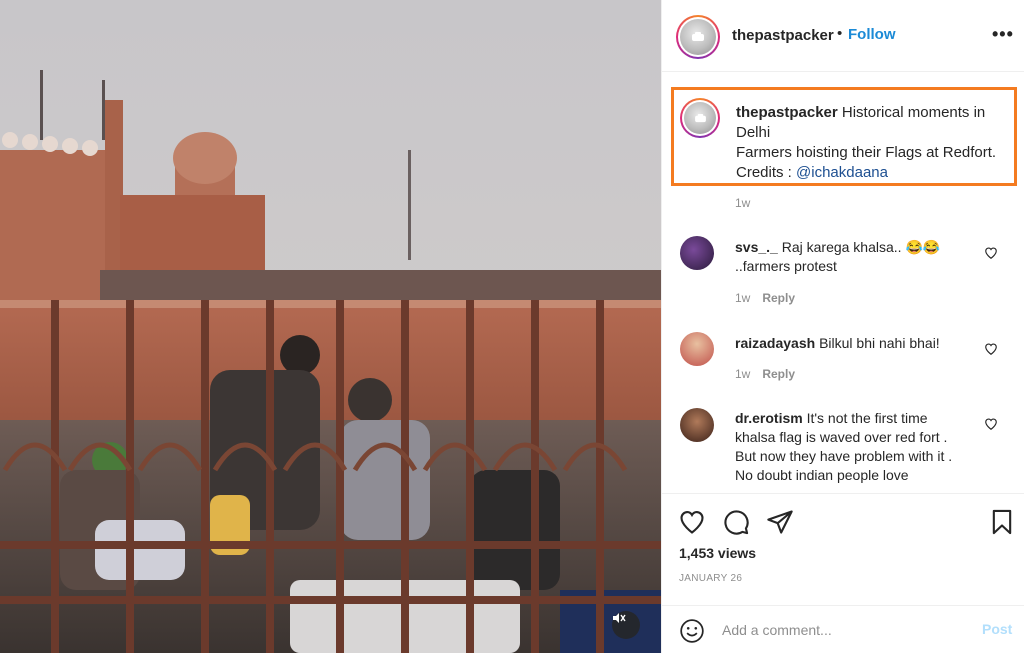 The width and height of the screenshot is (1024, 653). I want to click on caption-mention-link: @ichakdaana, so click(842, 172).